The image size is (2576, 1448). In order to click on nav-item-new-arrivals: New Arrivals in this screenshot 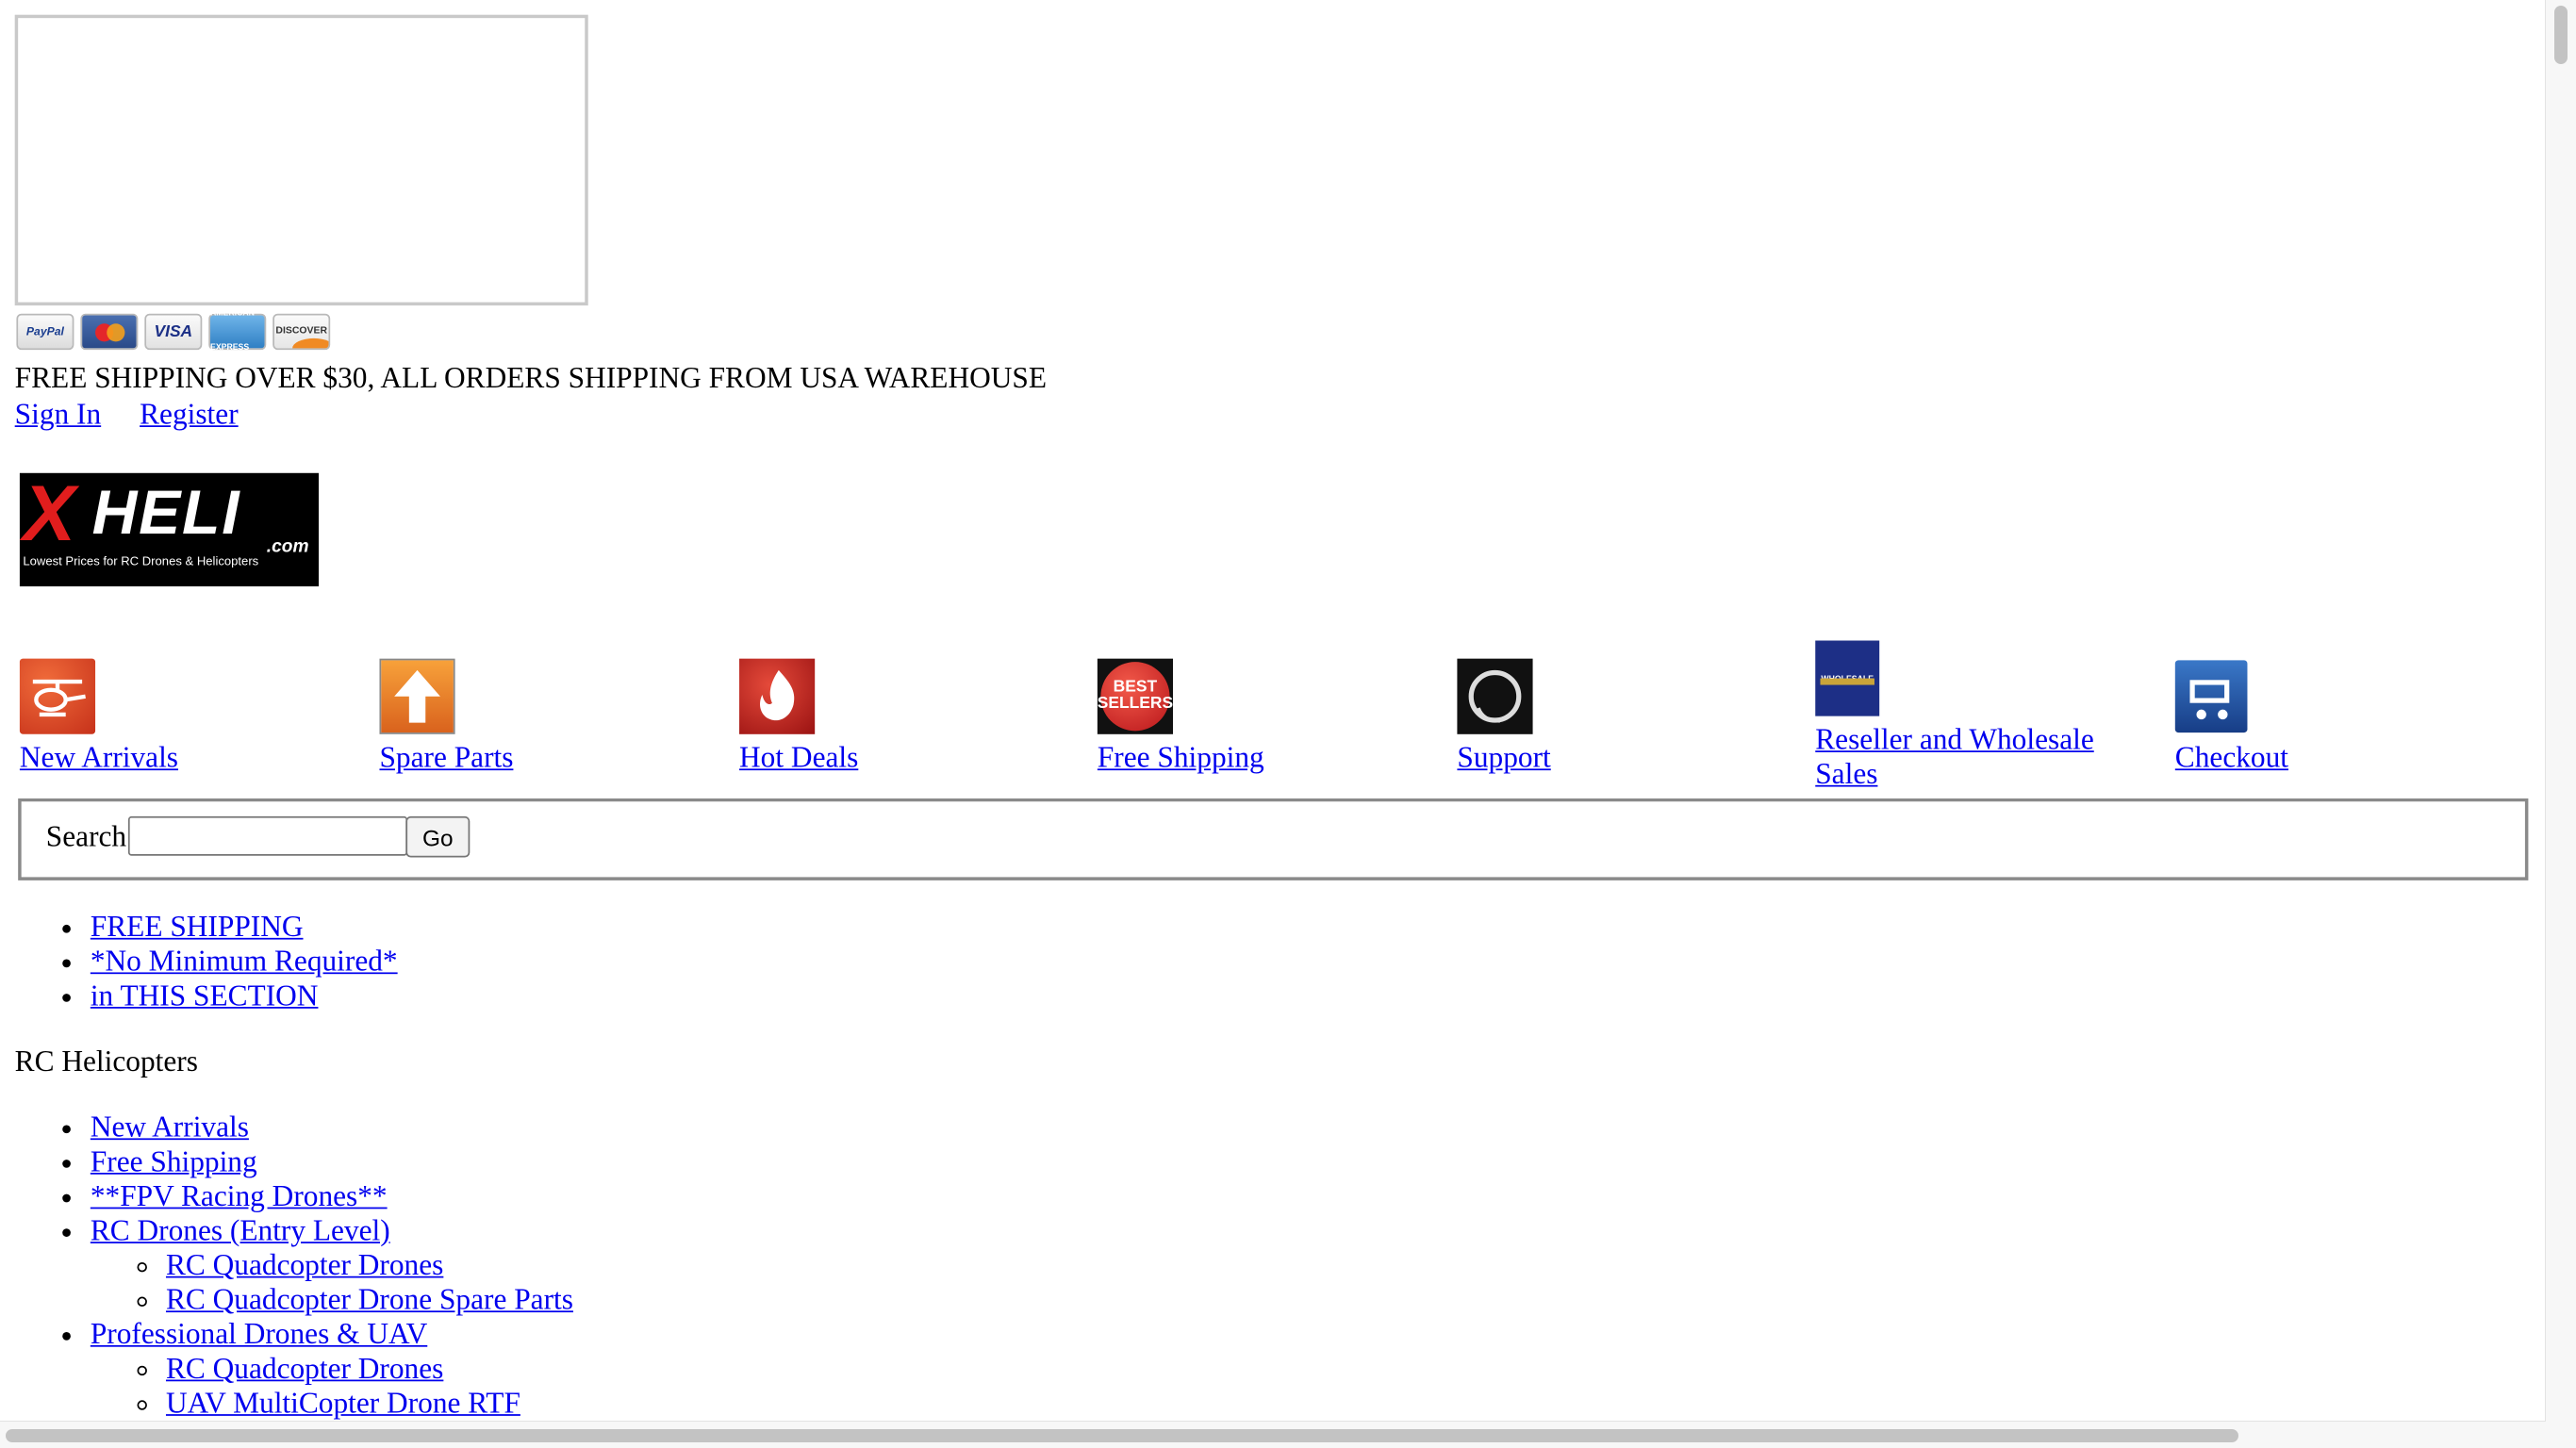, I will do `click(192, 717)`.